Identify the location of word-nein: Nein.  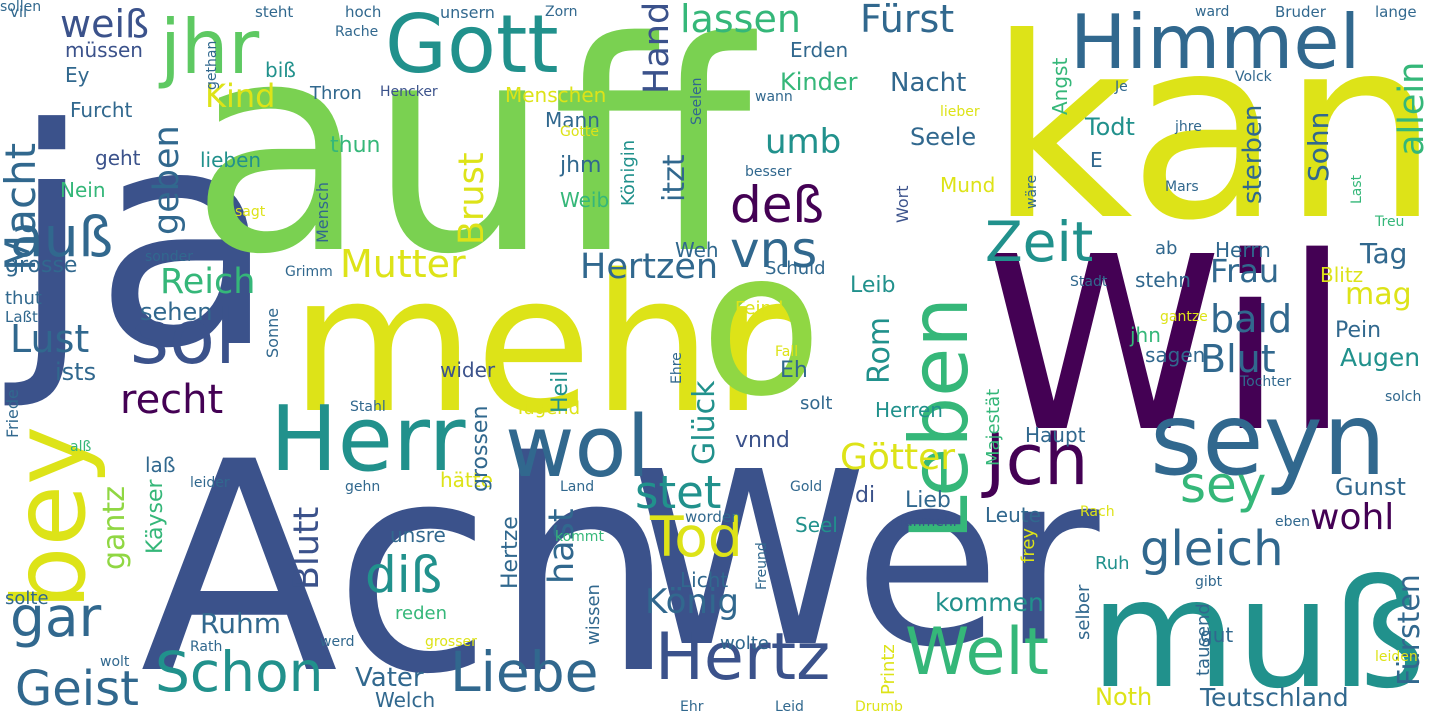
(83, 190).